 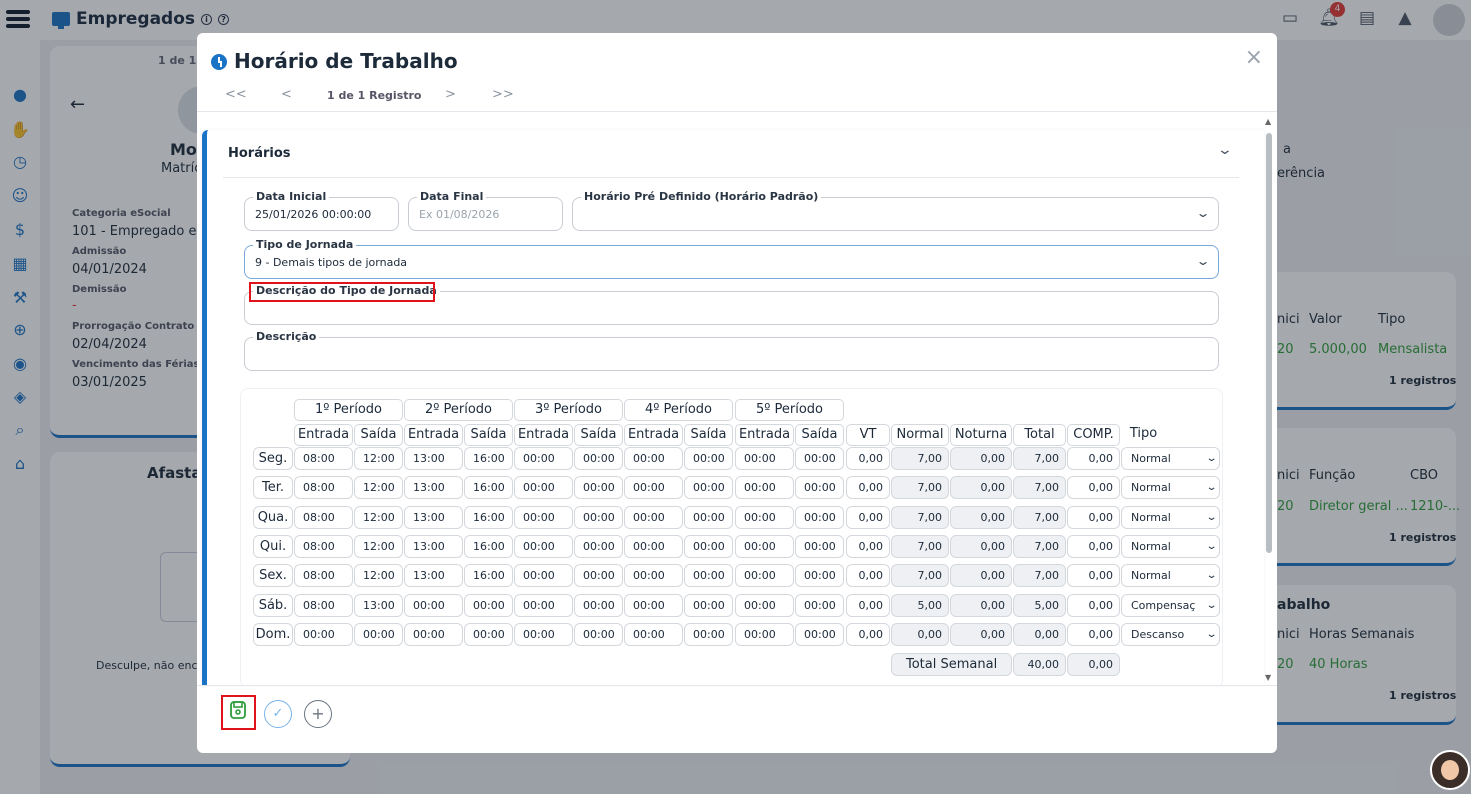 What do you see at coordinates (1268, 121) in the screenshot?
I see `scroll-up-icon: ▲` at bounding box center [1268, 121].